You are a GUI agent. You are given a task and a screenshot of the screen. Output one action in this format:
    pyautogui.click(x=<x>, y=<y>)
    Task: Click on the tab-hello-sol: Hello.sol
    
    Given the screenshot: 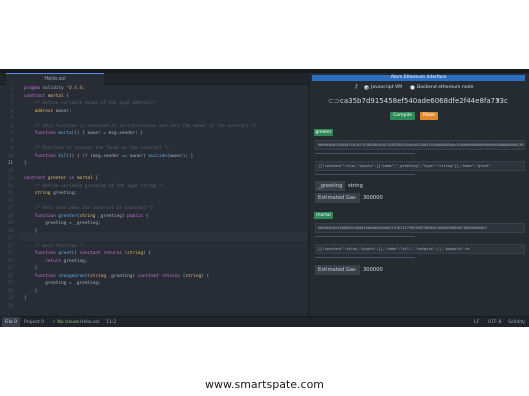 What is the action you would take?
    pyautogui.click(x=55, y=79)
    